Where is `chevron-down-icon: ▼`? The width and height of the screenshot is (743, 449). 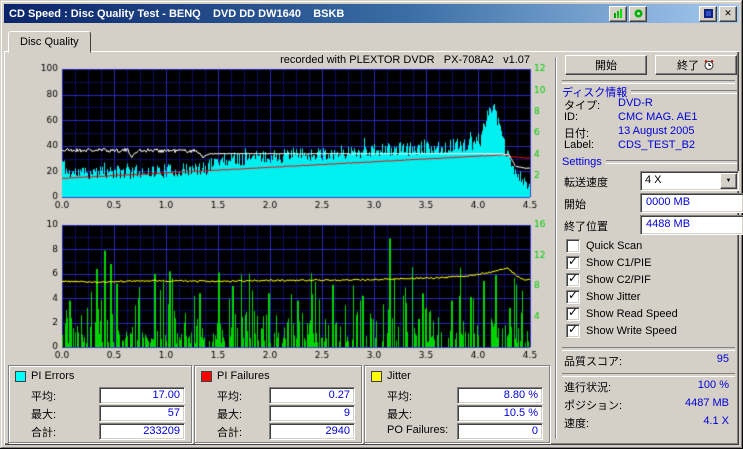 chevron-down-icon: ▼ is located at coordinates (728, 181).